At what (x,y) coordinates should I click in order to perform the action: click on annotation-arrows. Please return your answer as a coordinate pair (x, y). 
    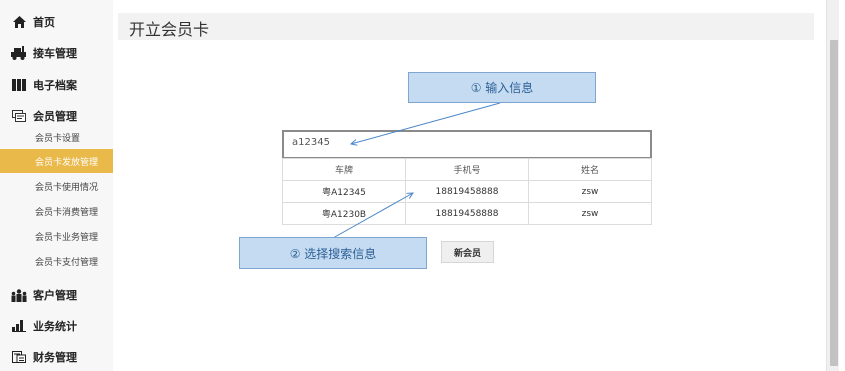
    Looking at the image, I should click on (416, 170).